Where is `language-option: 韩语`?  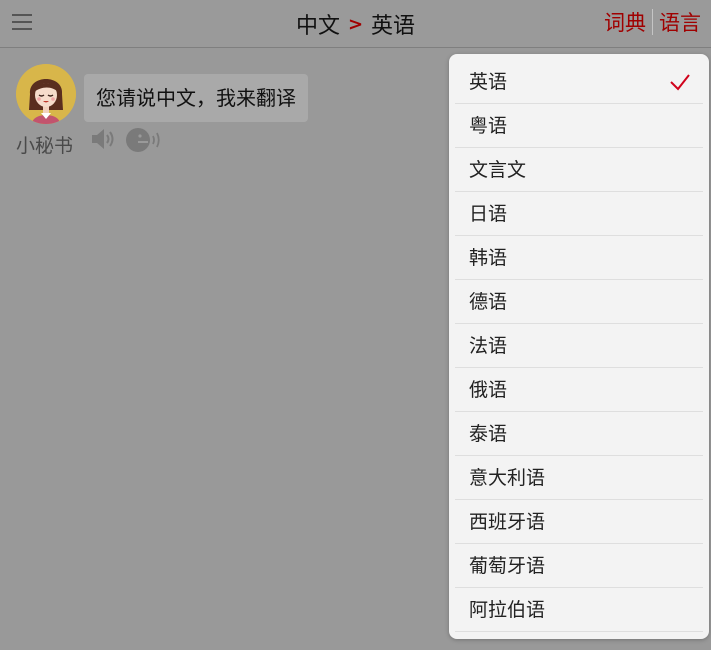 language-option: 韩语 is located at coordinates (579, 258).